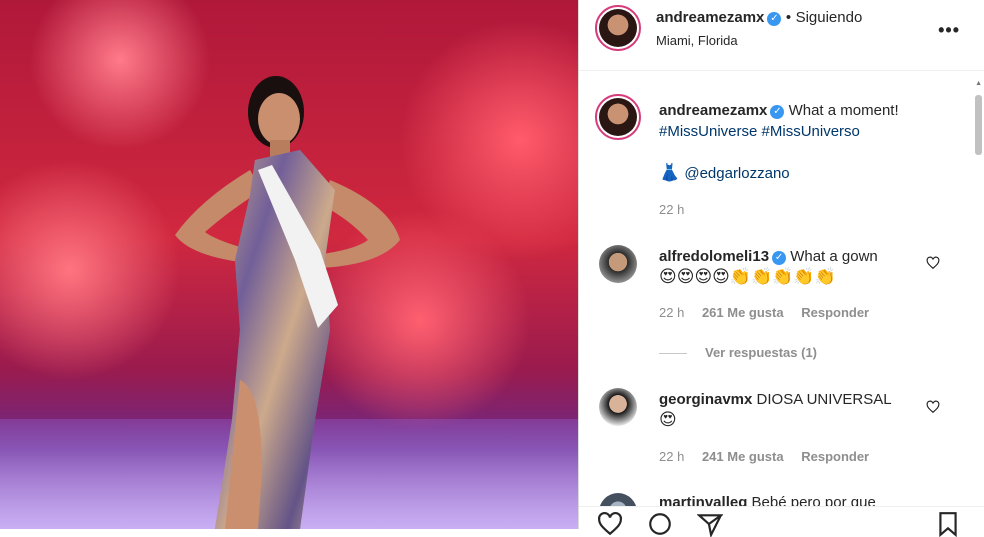  I want to click on caption-text: What a moment!, so click(843, 110).